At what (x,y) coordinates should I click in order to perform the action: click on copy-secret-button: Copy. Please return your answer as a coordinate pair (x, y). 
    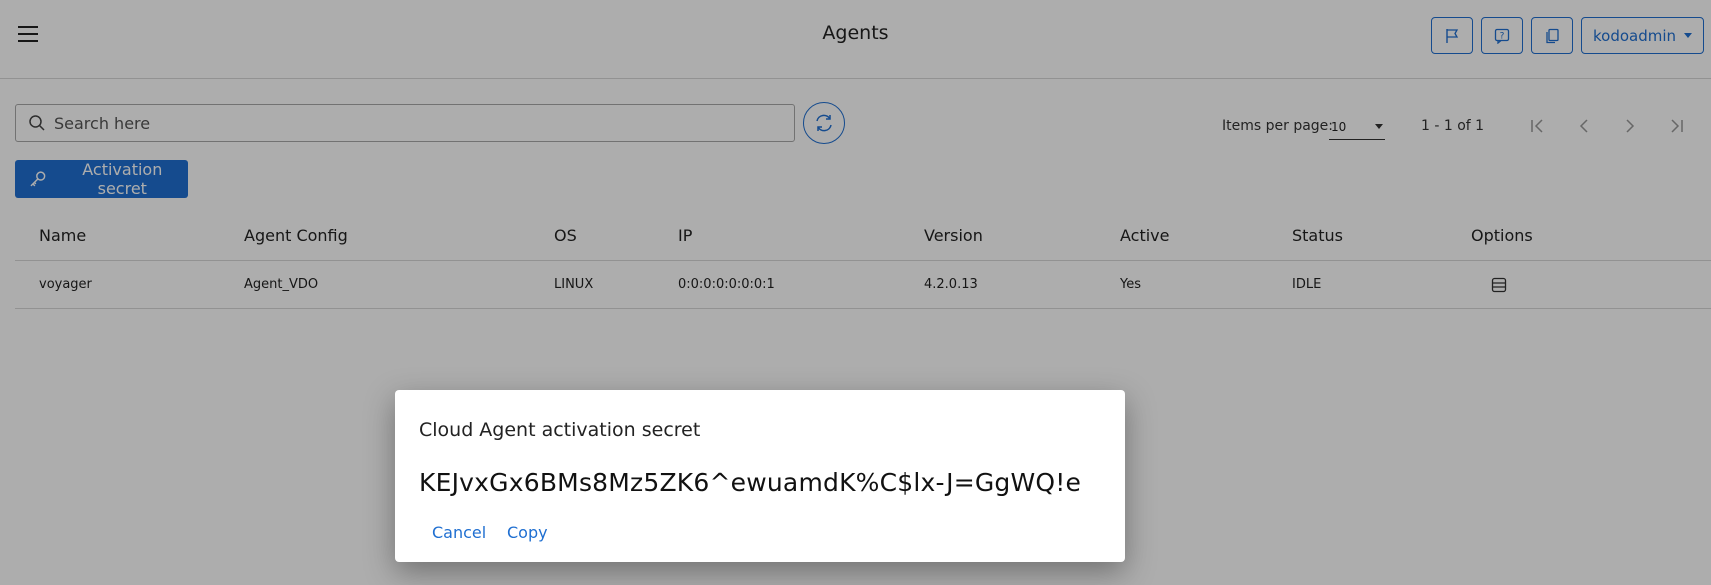
    Looking at the image, I should click on (527, 532).